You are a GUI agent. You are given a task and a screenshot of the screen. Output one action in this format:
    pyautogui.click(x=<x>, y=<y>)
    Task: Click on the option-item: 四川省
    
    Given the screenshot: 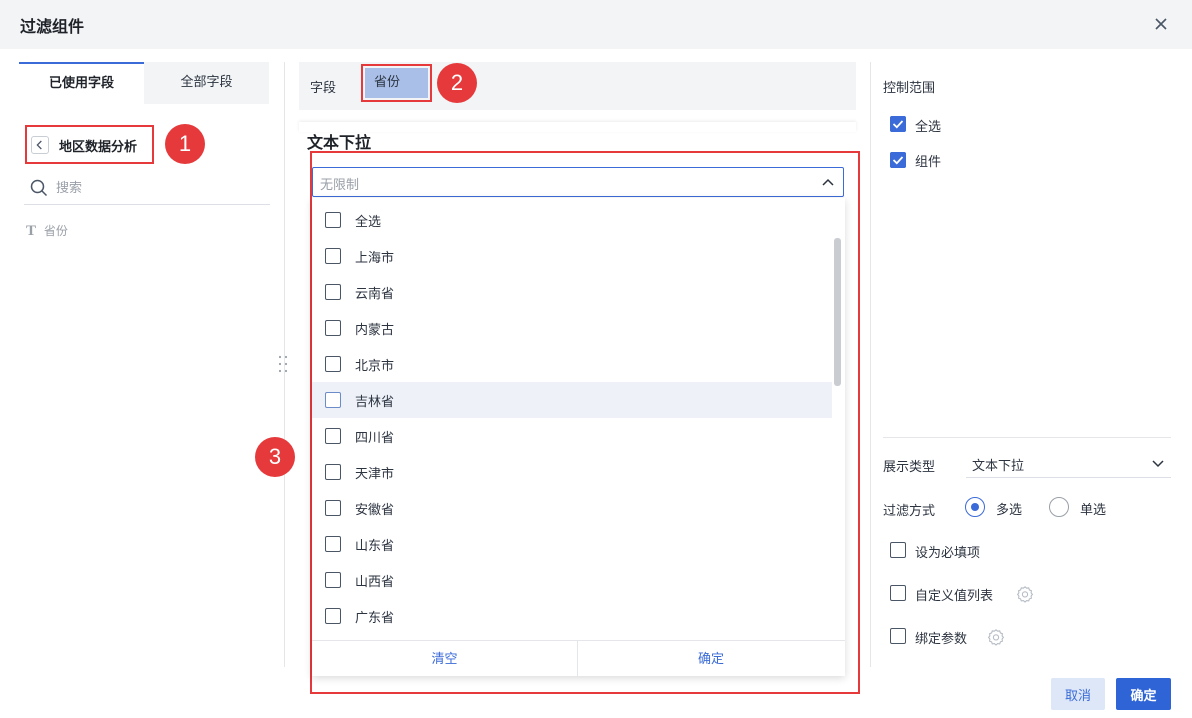 What is the action you would take?
    pyautogui.click(x=572, y=436)
    